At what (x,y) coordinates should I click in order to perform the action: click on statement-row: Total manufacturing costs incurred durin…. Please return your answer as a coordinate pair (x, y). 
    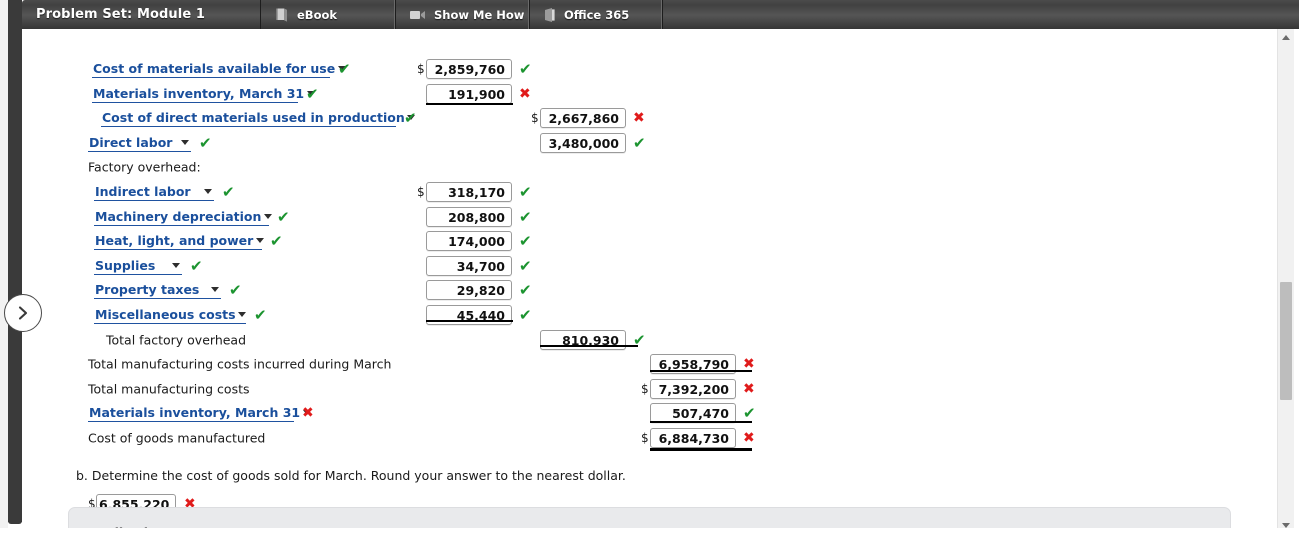
    Looking at the image, I should click on (649, 364).